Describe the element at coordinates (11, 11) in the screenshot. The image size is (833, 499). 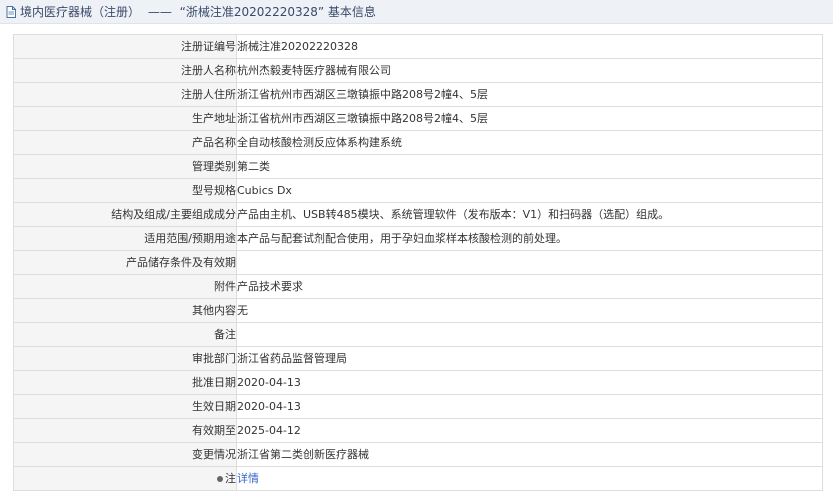
I see `document-icon` at that location.